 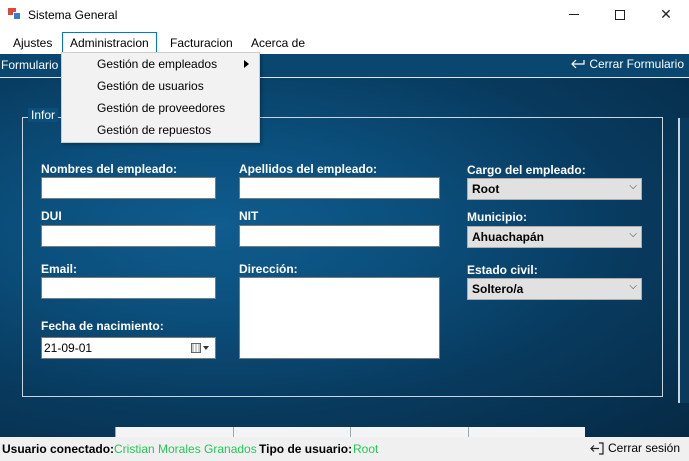 What do you see at coordinates (366, 449) in the screenshot?
I see `user-type-value: Root` at bounding box center [366, 449].